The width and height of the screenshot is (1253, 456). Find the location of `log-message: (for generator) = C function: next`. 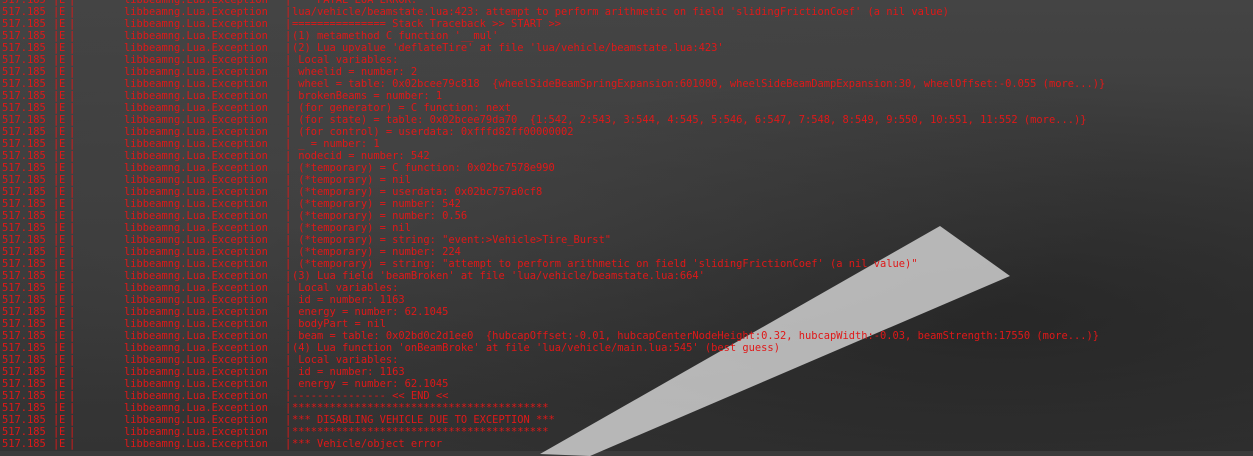

log-message: (for generator) = C function: next is located at coordinates (401, 108).